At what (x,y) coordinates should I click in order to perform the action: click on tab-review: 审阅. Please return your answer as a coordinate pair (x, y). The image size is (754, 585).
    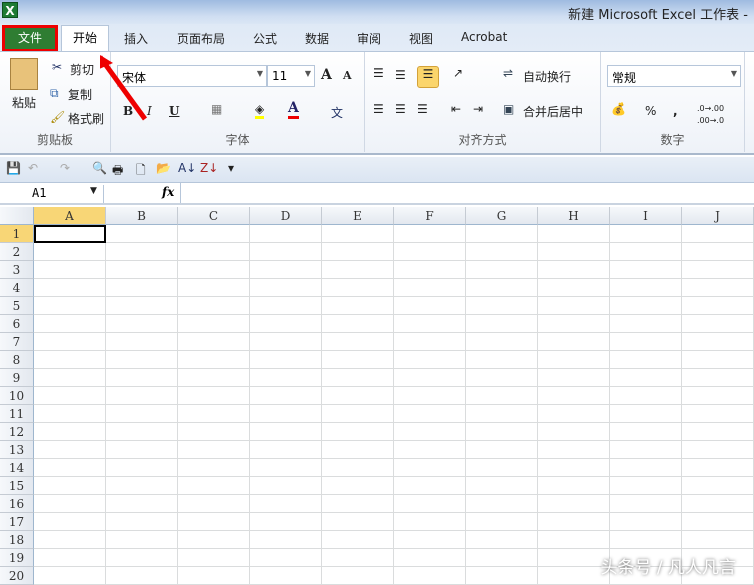
    Looking at the image, I should click on (369, 38).